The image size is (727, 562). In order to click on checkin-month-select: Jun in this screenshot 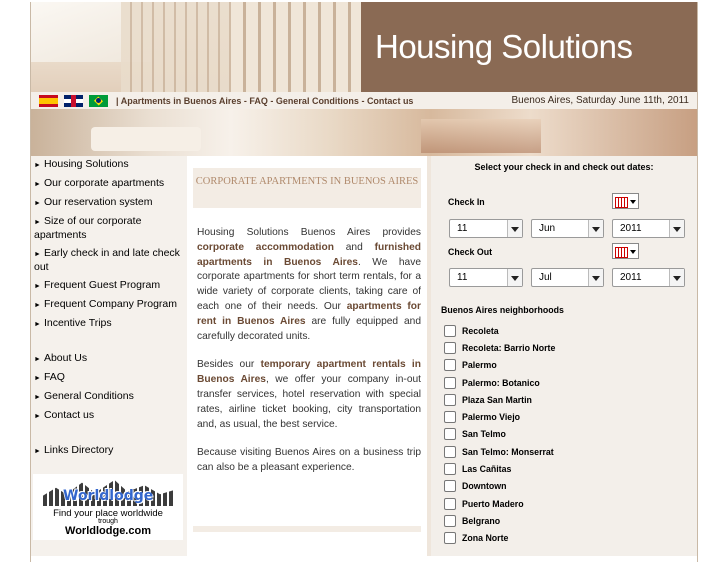, I will do `click(567, 228)`.